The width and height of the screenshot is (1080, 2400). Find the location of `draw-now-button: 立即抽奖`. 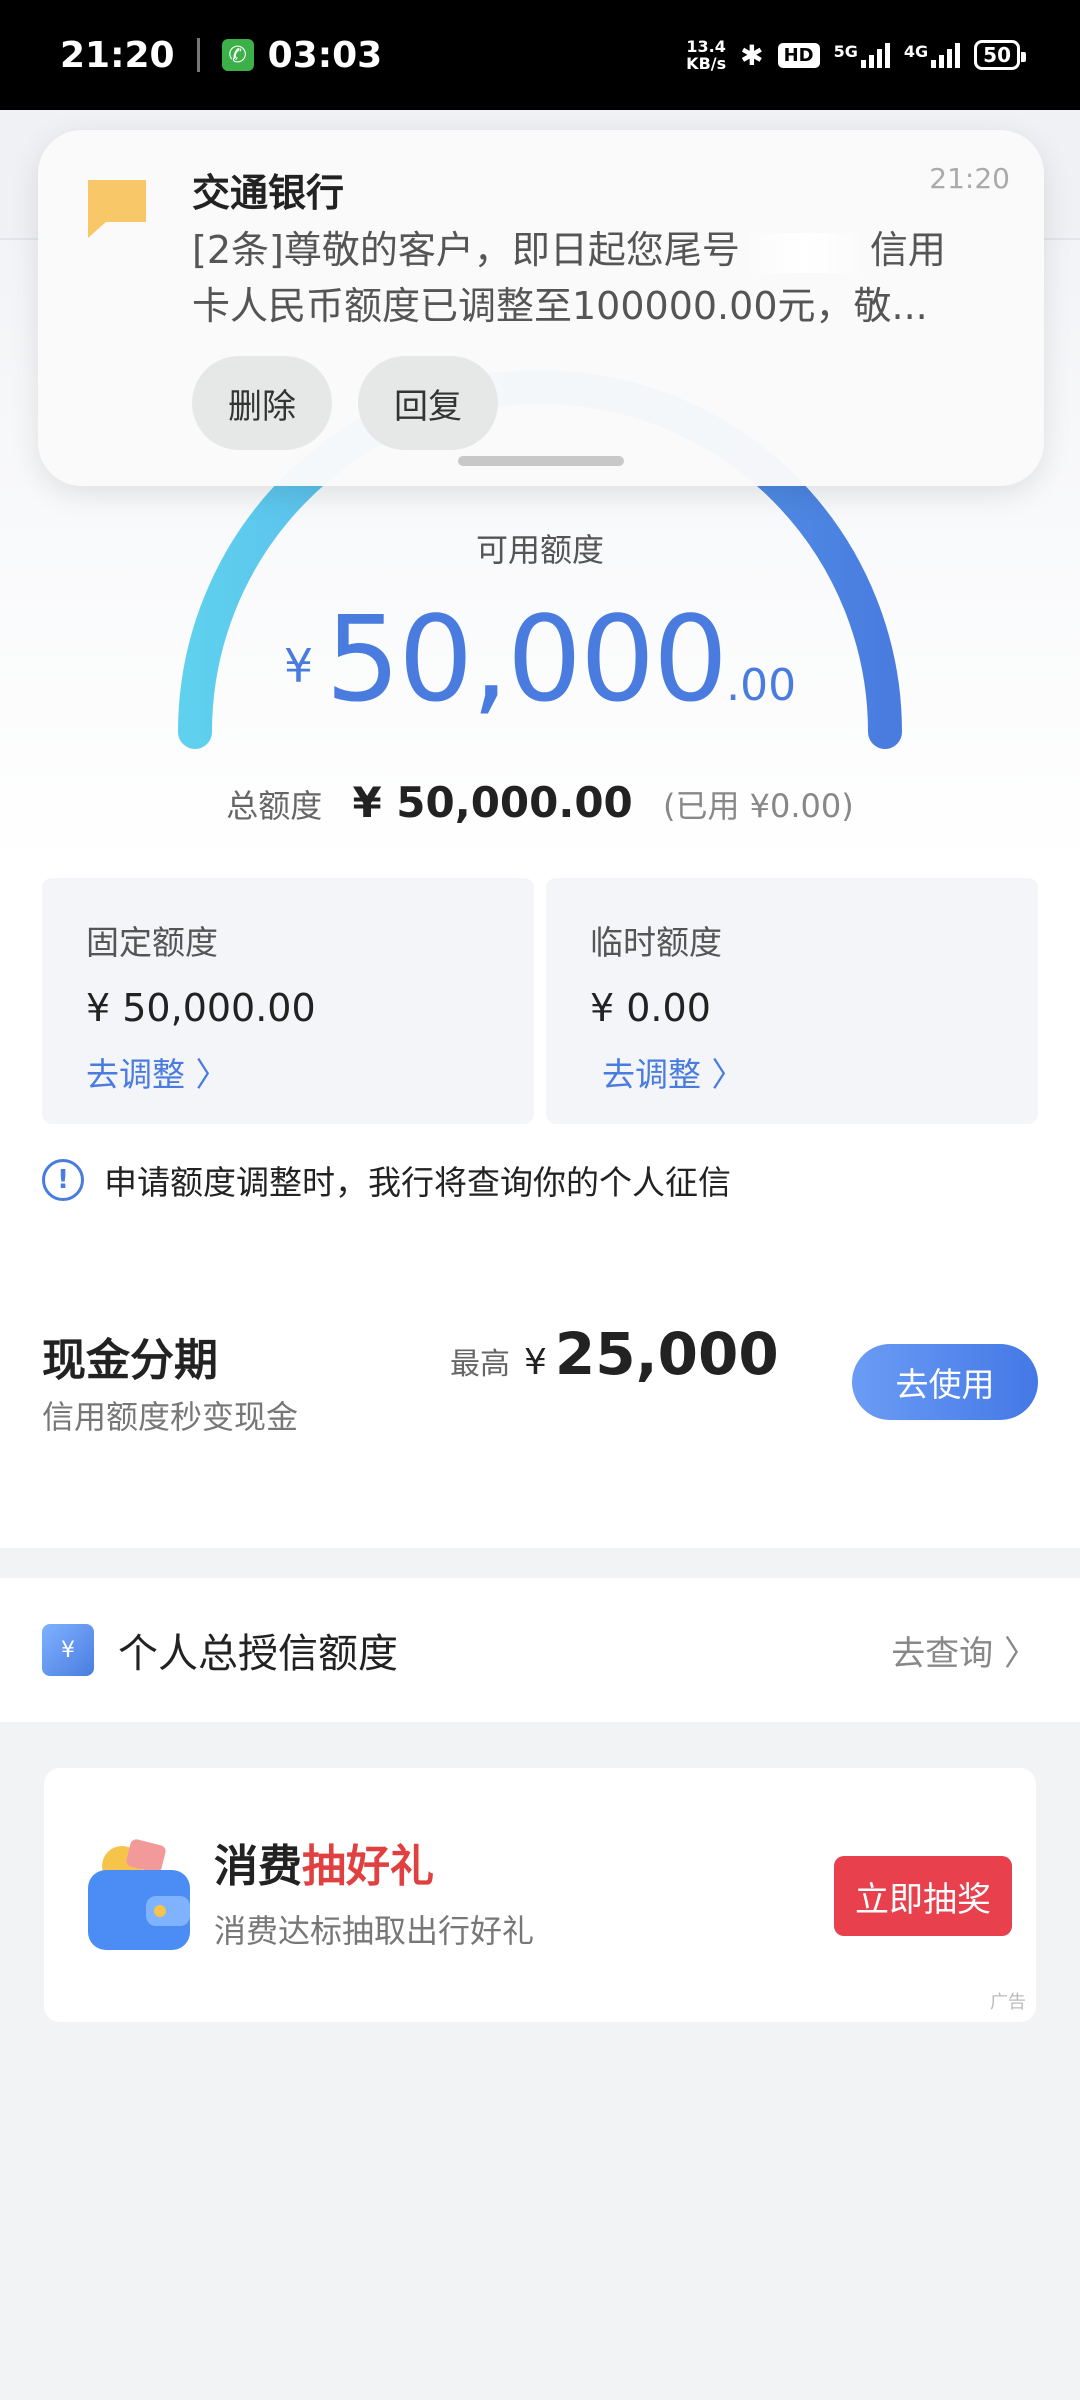

draw-now-button: 立即抽奖 is located at coordinates (923, 1896).